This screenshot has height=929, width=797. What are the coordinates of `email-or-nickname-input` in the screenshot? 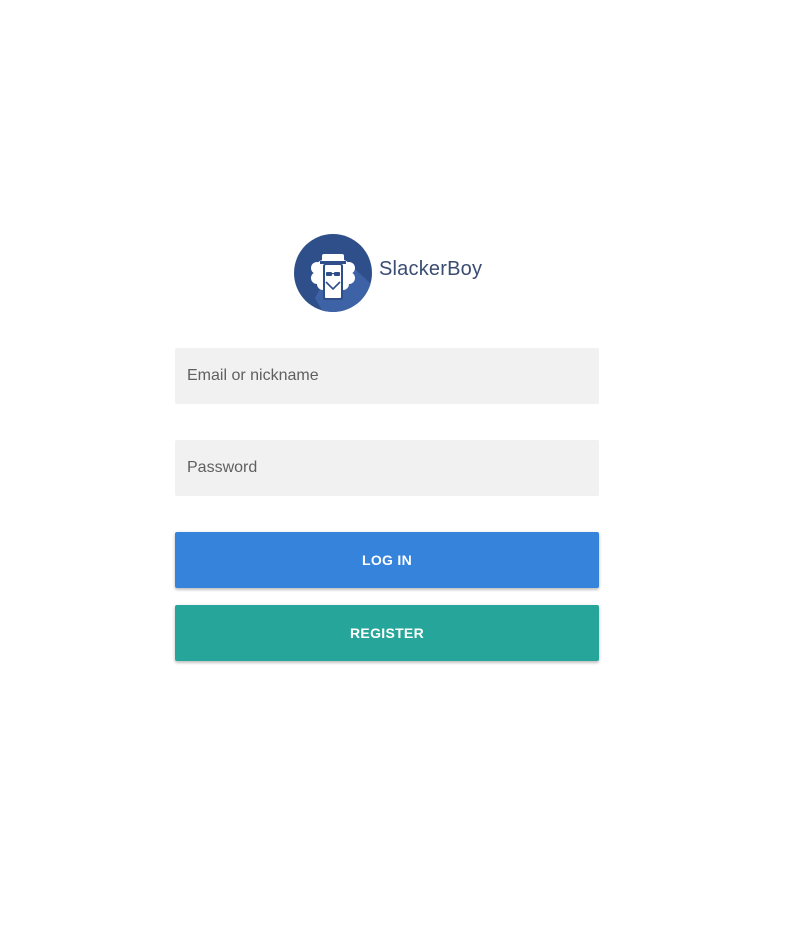 It's located at (387, 376).